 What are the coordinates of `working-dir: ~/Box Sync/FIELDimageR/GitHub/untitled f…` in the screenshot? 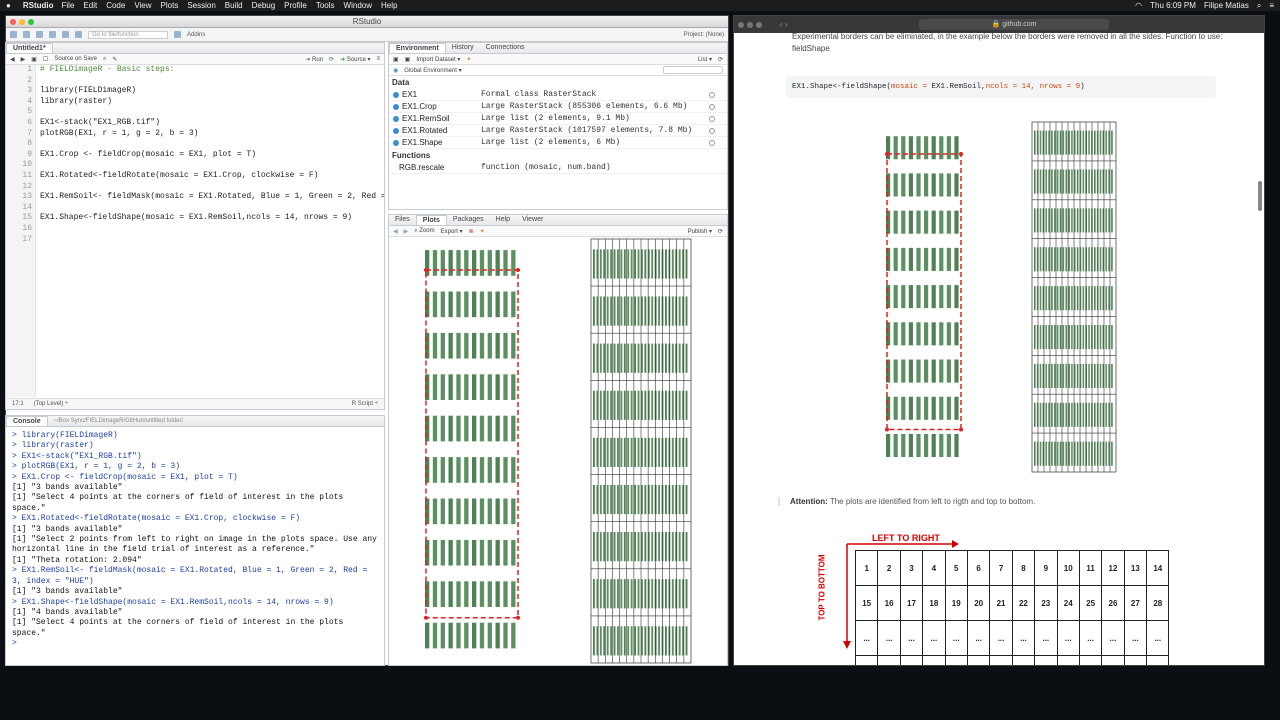 It's located at (119, 421).